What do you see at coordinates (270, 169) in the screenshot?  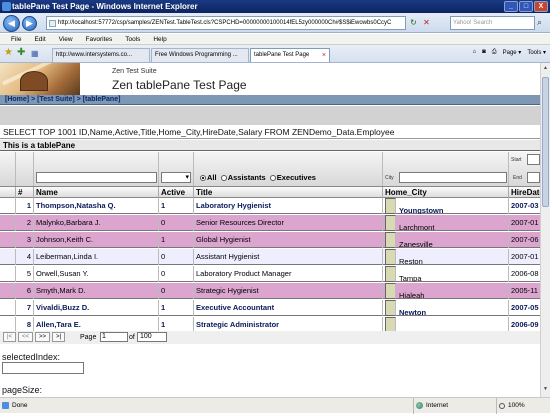 I see `filter-row: All Assistants Executives City Start End` at bounding box center [270, 169].